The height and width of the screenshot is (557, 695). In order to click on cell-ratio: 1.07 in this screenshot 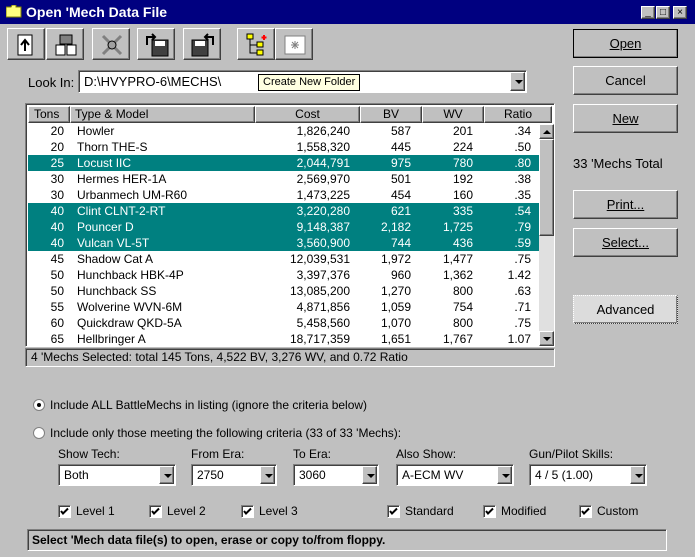, I will do `click(519, 339)`.